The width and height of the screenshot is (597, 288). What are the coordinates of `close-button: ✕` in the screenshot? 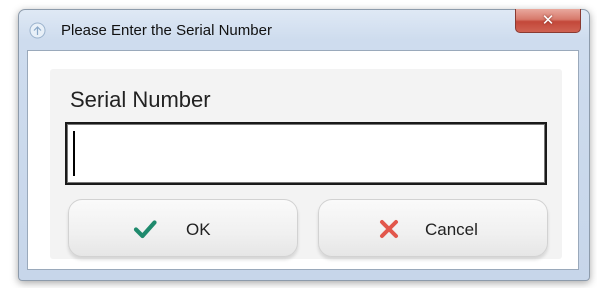 It's located at (548, 21).